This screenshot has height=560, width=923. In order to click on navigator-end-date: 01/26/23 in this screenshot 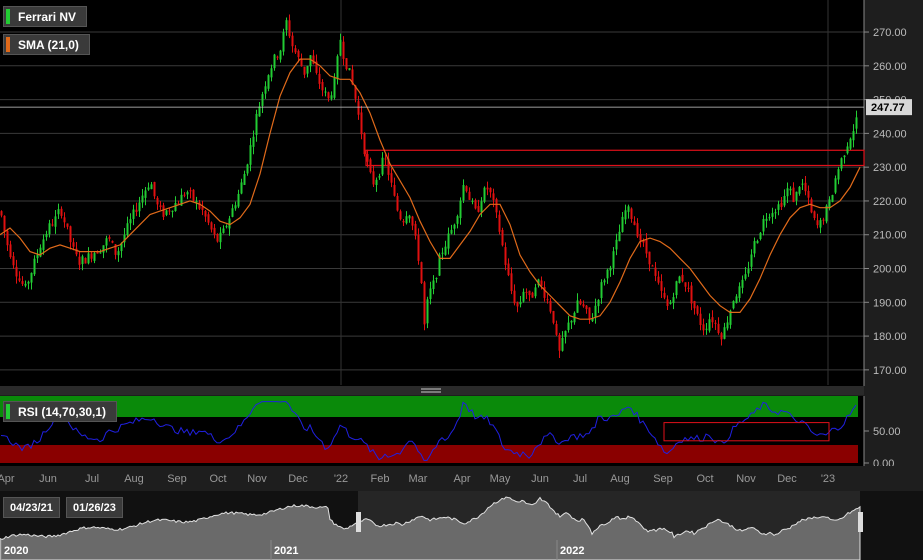, I will do `click(94, 507)`.